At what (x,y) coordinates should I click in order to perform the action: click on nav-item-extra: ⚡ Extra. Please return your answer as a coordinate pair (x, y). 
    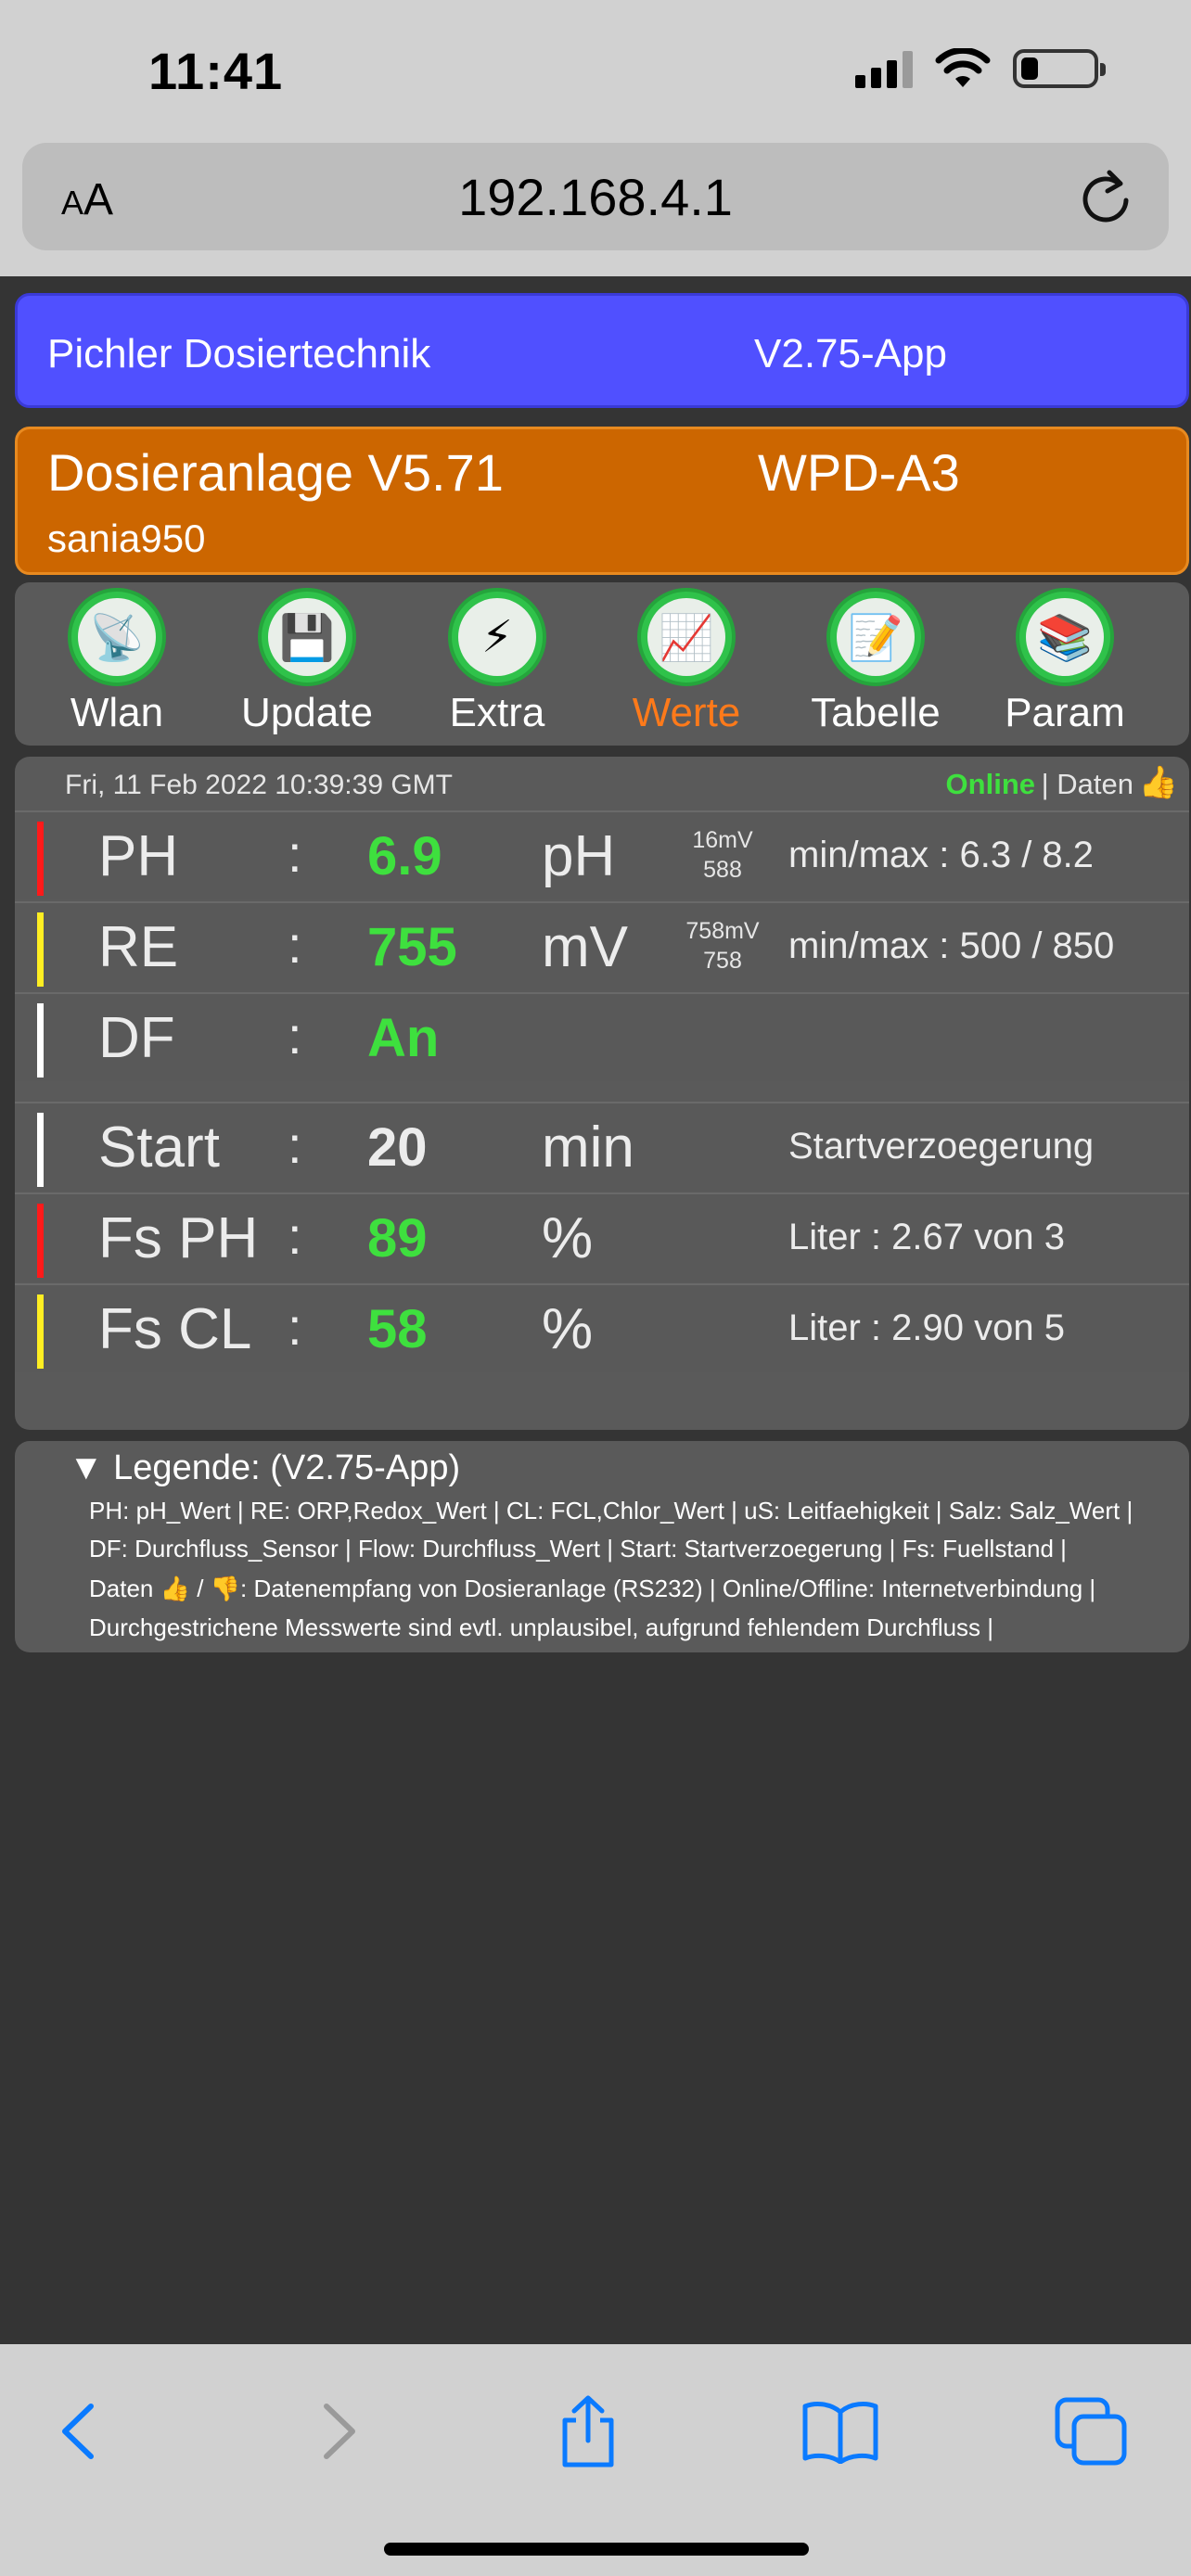
    Looking at the image, I should click on (497, 662).